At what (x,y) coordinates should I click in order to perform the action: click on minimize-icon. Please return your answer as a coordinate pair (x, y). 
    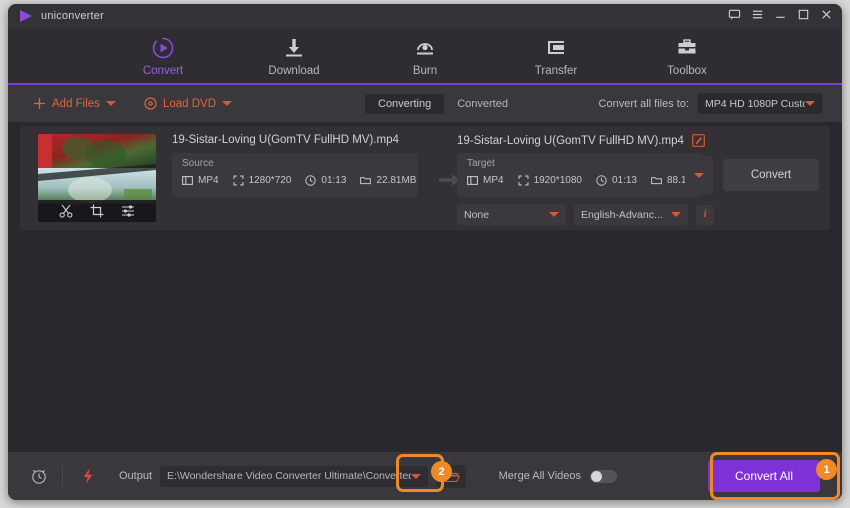
    Looking at the image, I should click on (780, 14).